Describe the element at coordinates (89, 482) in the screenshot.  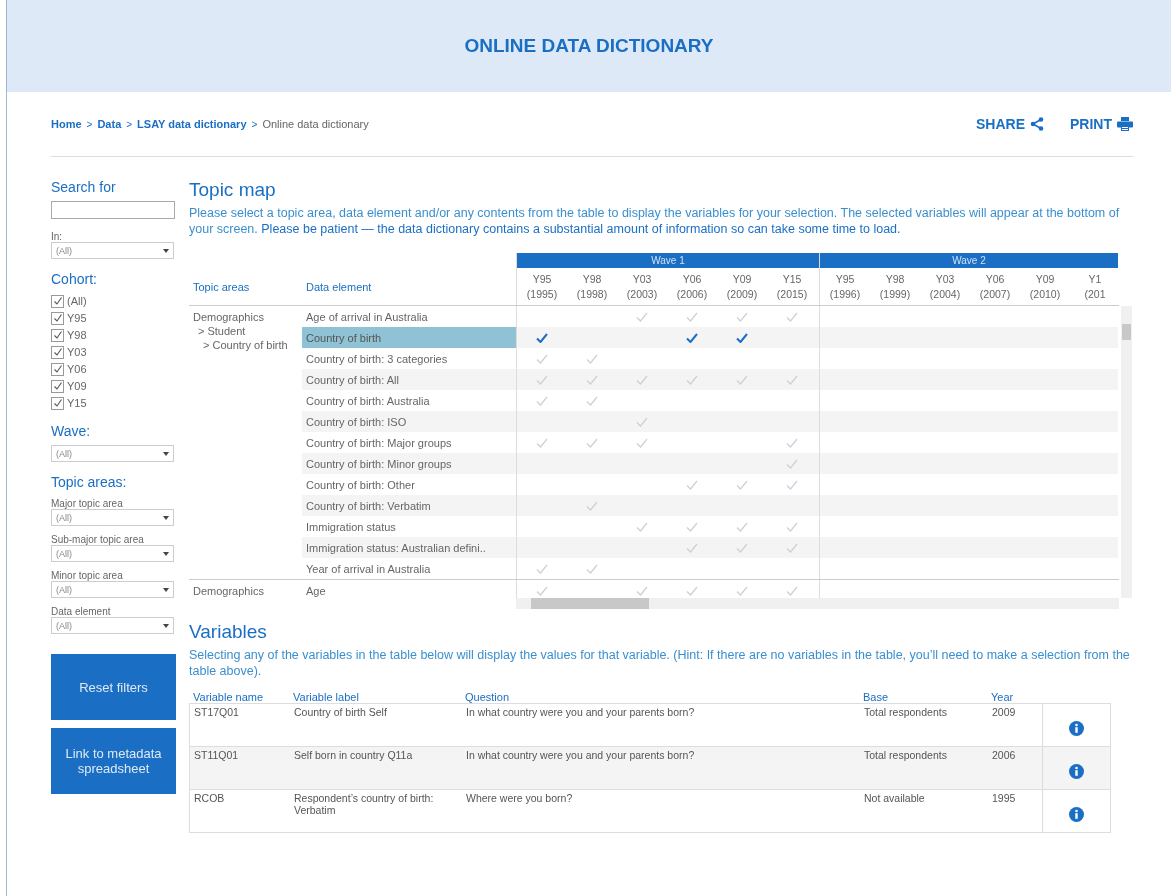
I see `topic-areas-label: Topic areas:` at that location.